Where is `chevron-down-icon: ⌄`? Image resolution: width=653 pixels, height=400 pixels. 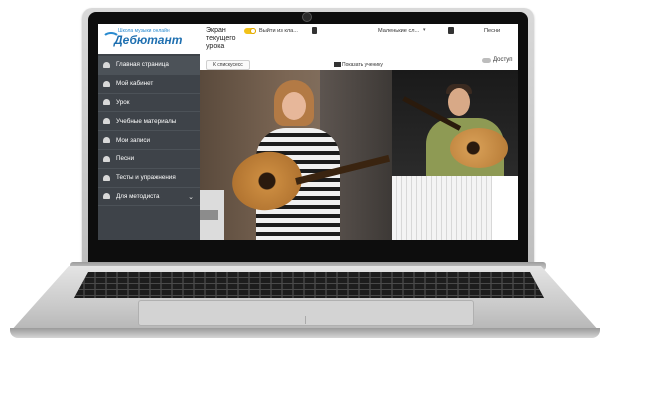 chevron-down-icon: ⌄ is located at coordinates (191, 197).